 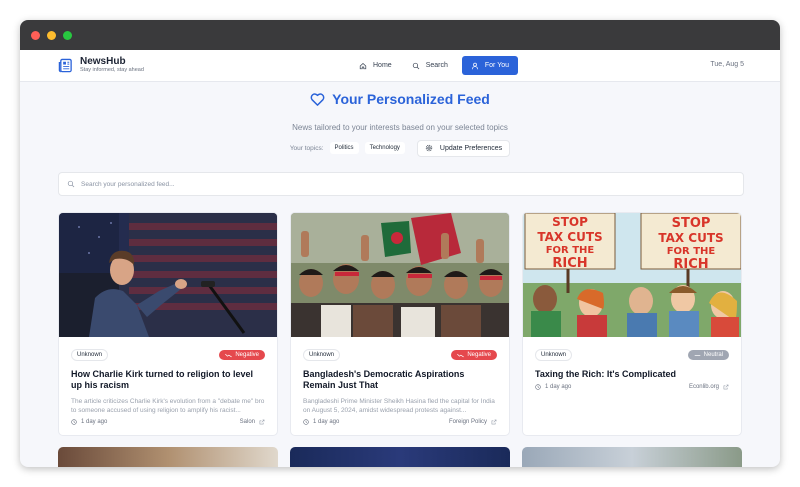 I want to click on brand-tagline: Stay informed, stay ahead, so click(x=112, y=70).